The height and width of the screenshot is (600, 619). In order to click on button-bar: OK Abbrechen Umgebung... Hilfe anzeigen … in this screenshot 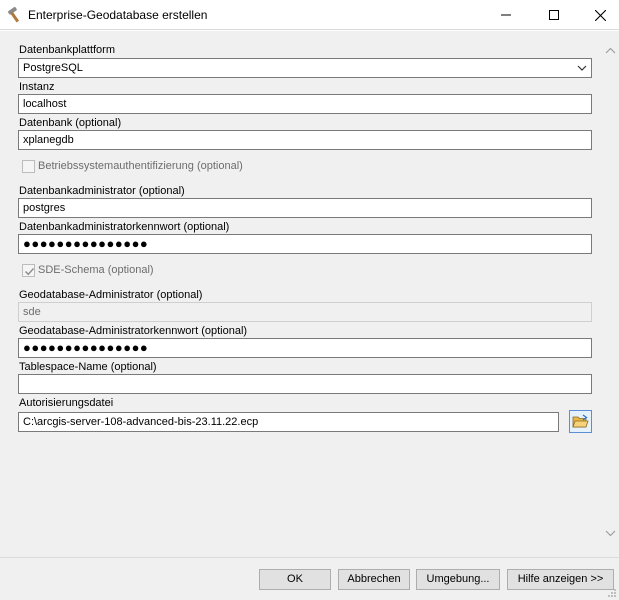, I will do `click(309, 578)`.